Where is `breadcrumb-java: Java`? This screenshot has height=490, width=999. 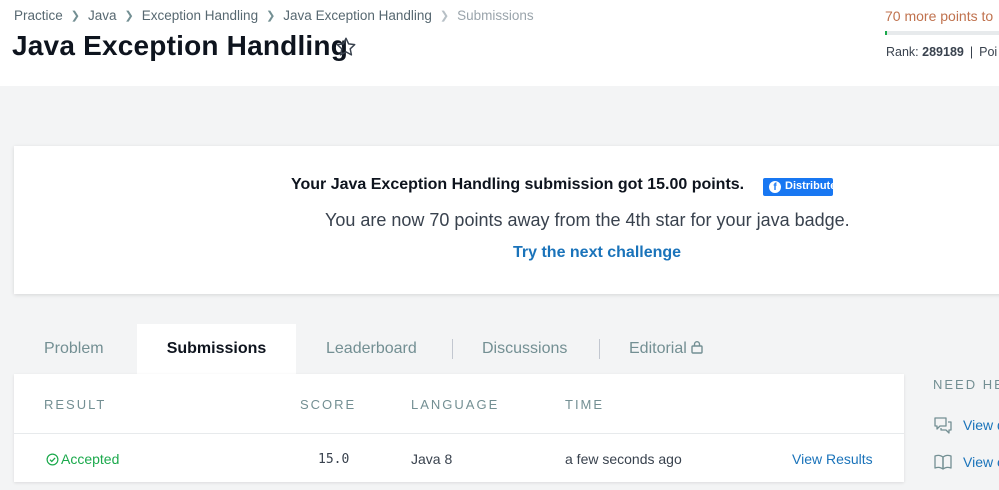
breadcrumb-java: Java is located at coordinates (102, 15).